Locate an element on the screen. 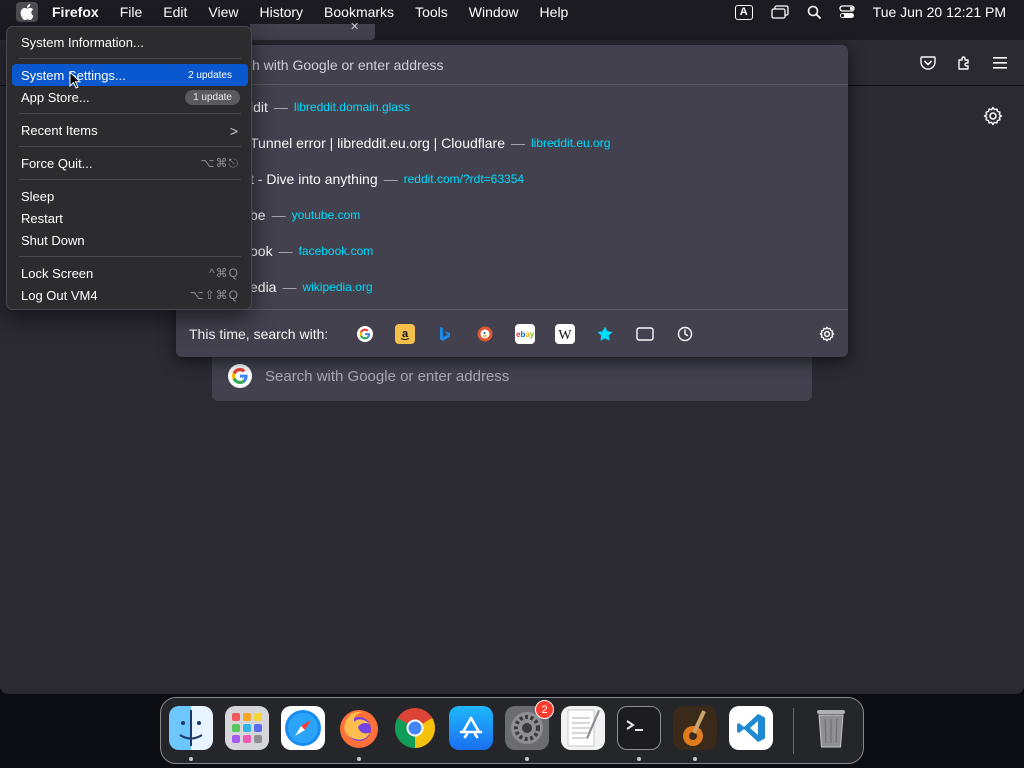  svg-text: a is located at coordinates (405, 334).